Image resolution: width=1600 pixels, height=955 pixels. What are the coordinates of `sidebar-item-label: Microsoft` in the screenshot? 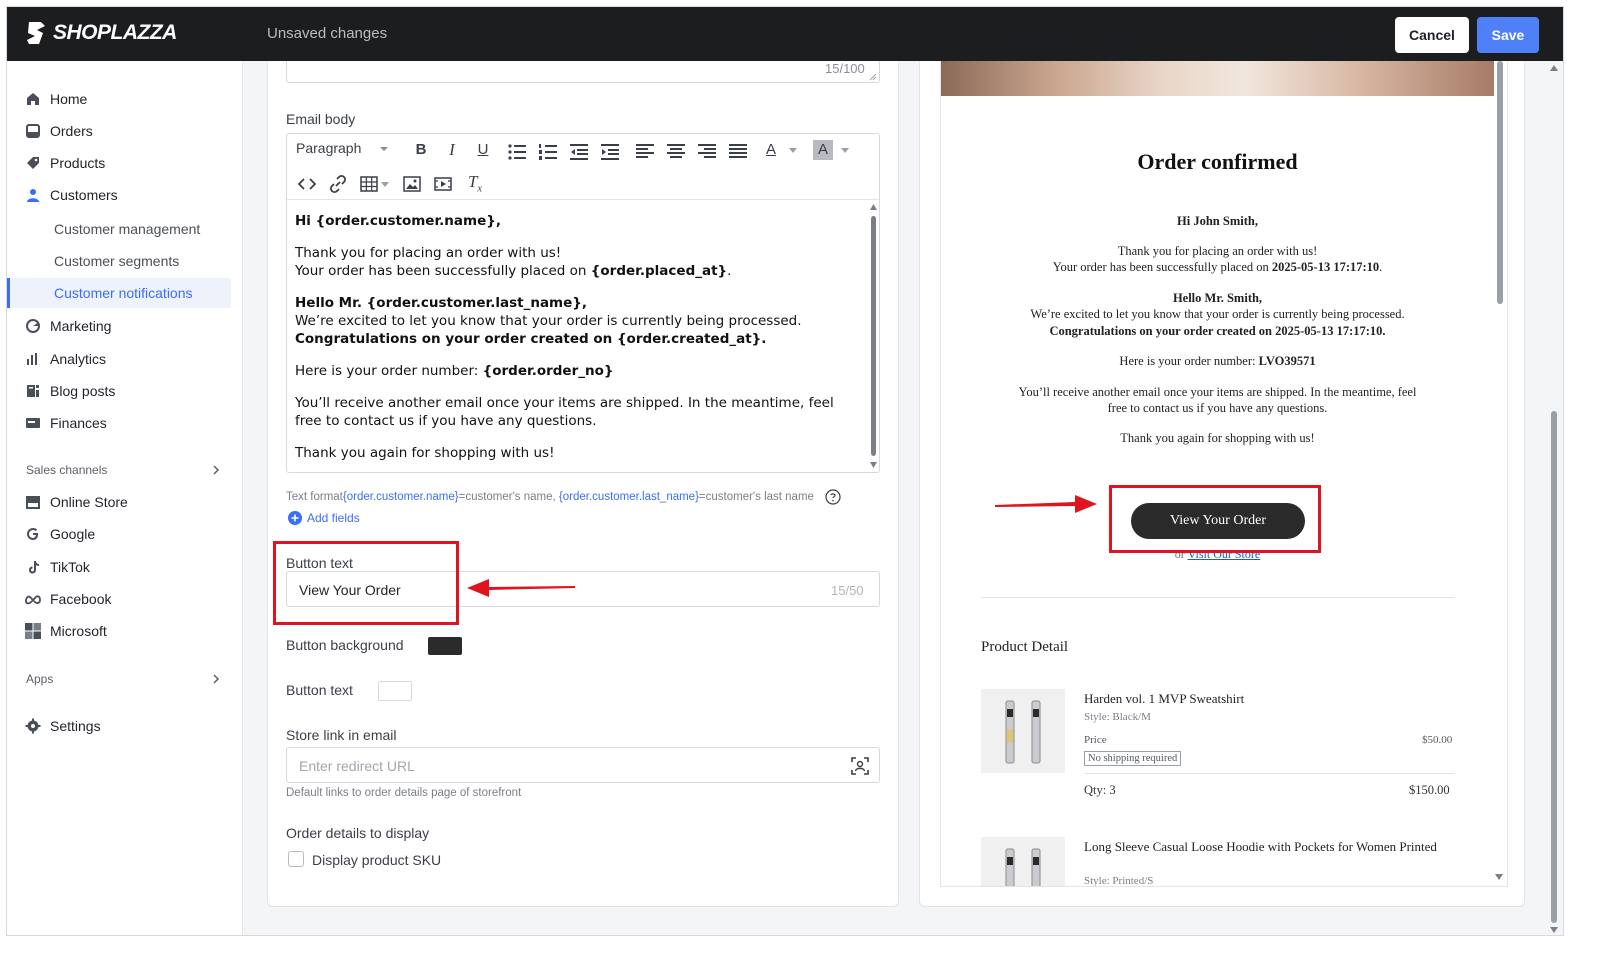 It's located at (78, 631).